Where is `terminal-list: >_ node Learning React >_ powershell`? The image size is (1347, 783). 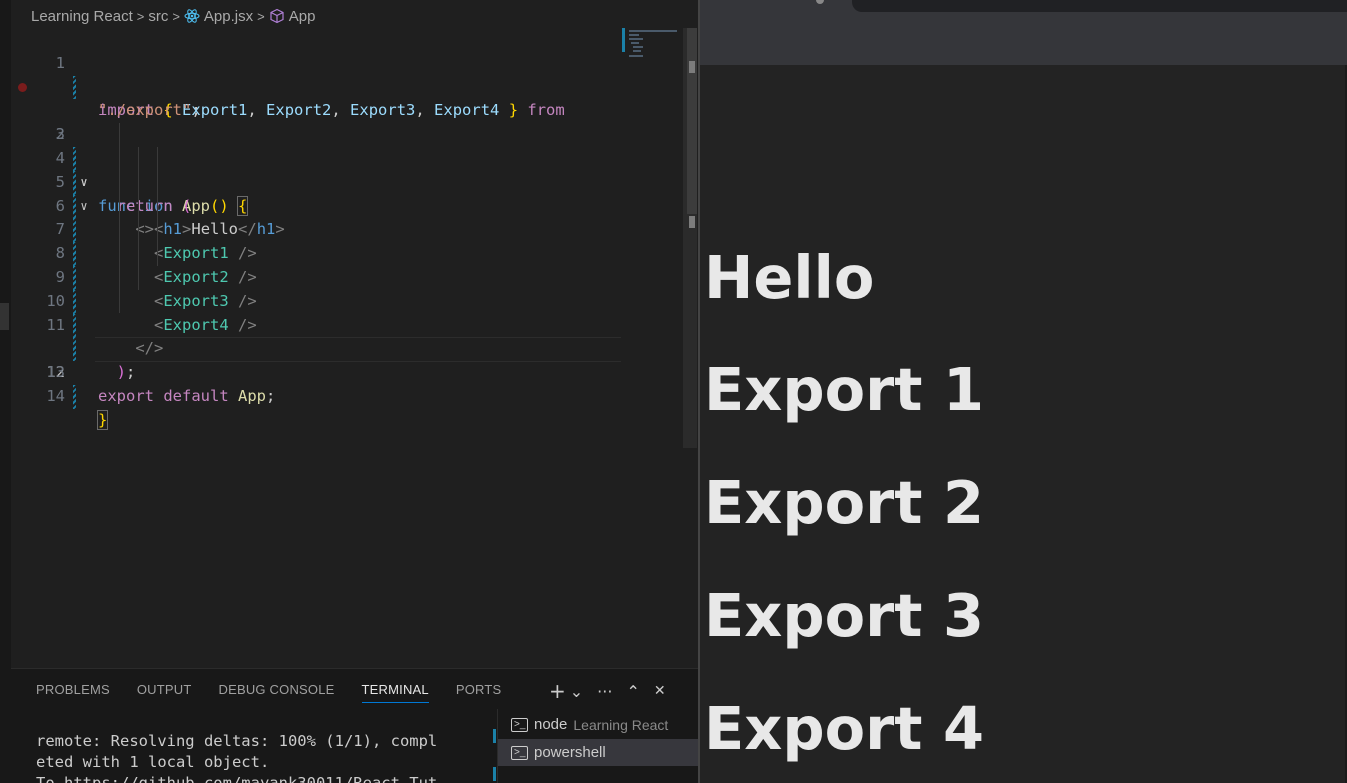 terminal-list: >_ node Learning React >_ powershell is located at coordinates (597, 746).